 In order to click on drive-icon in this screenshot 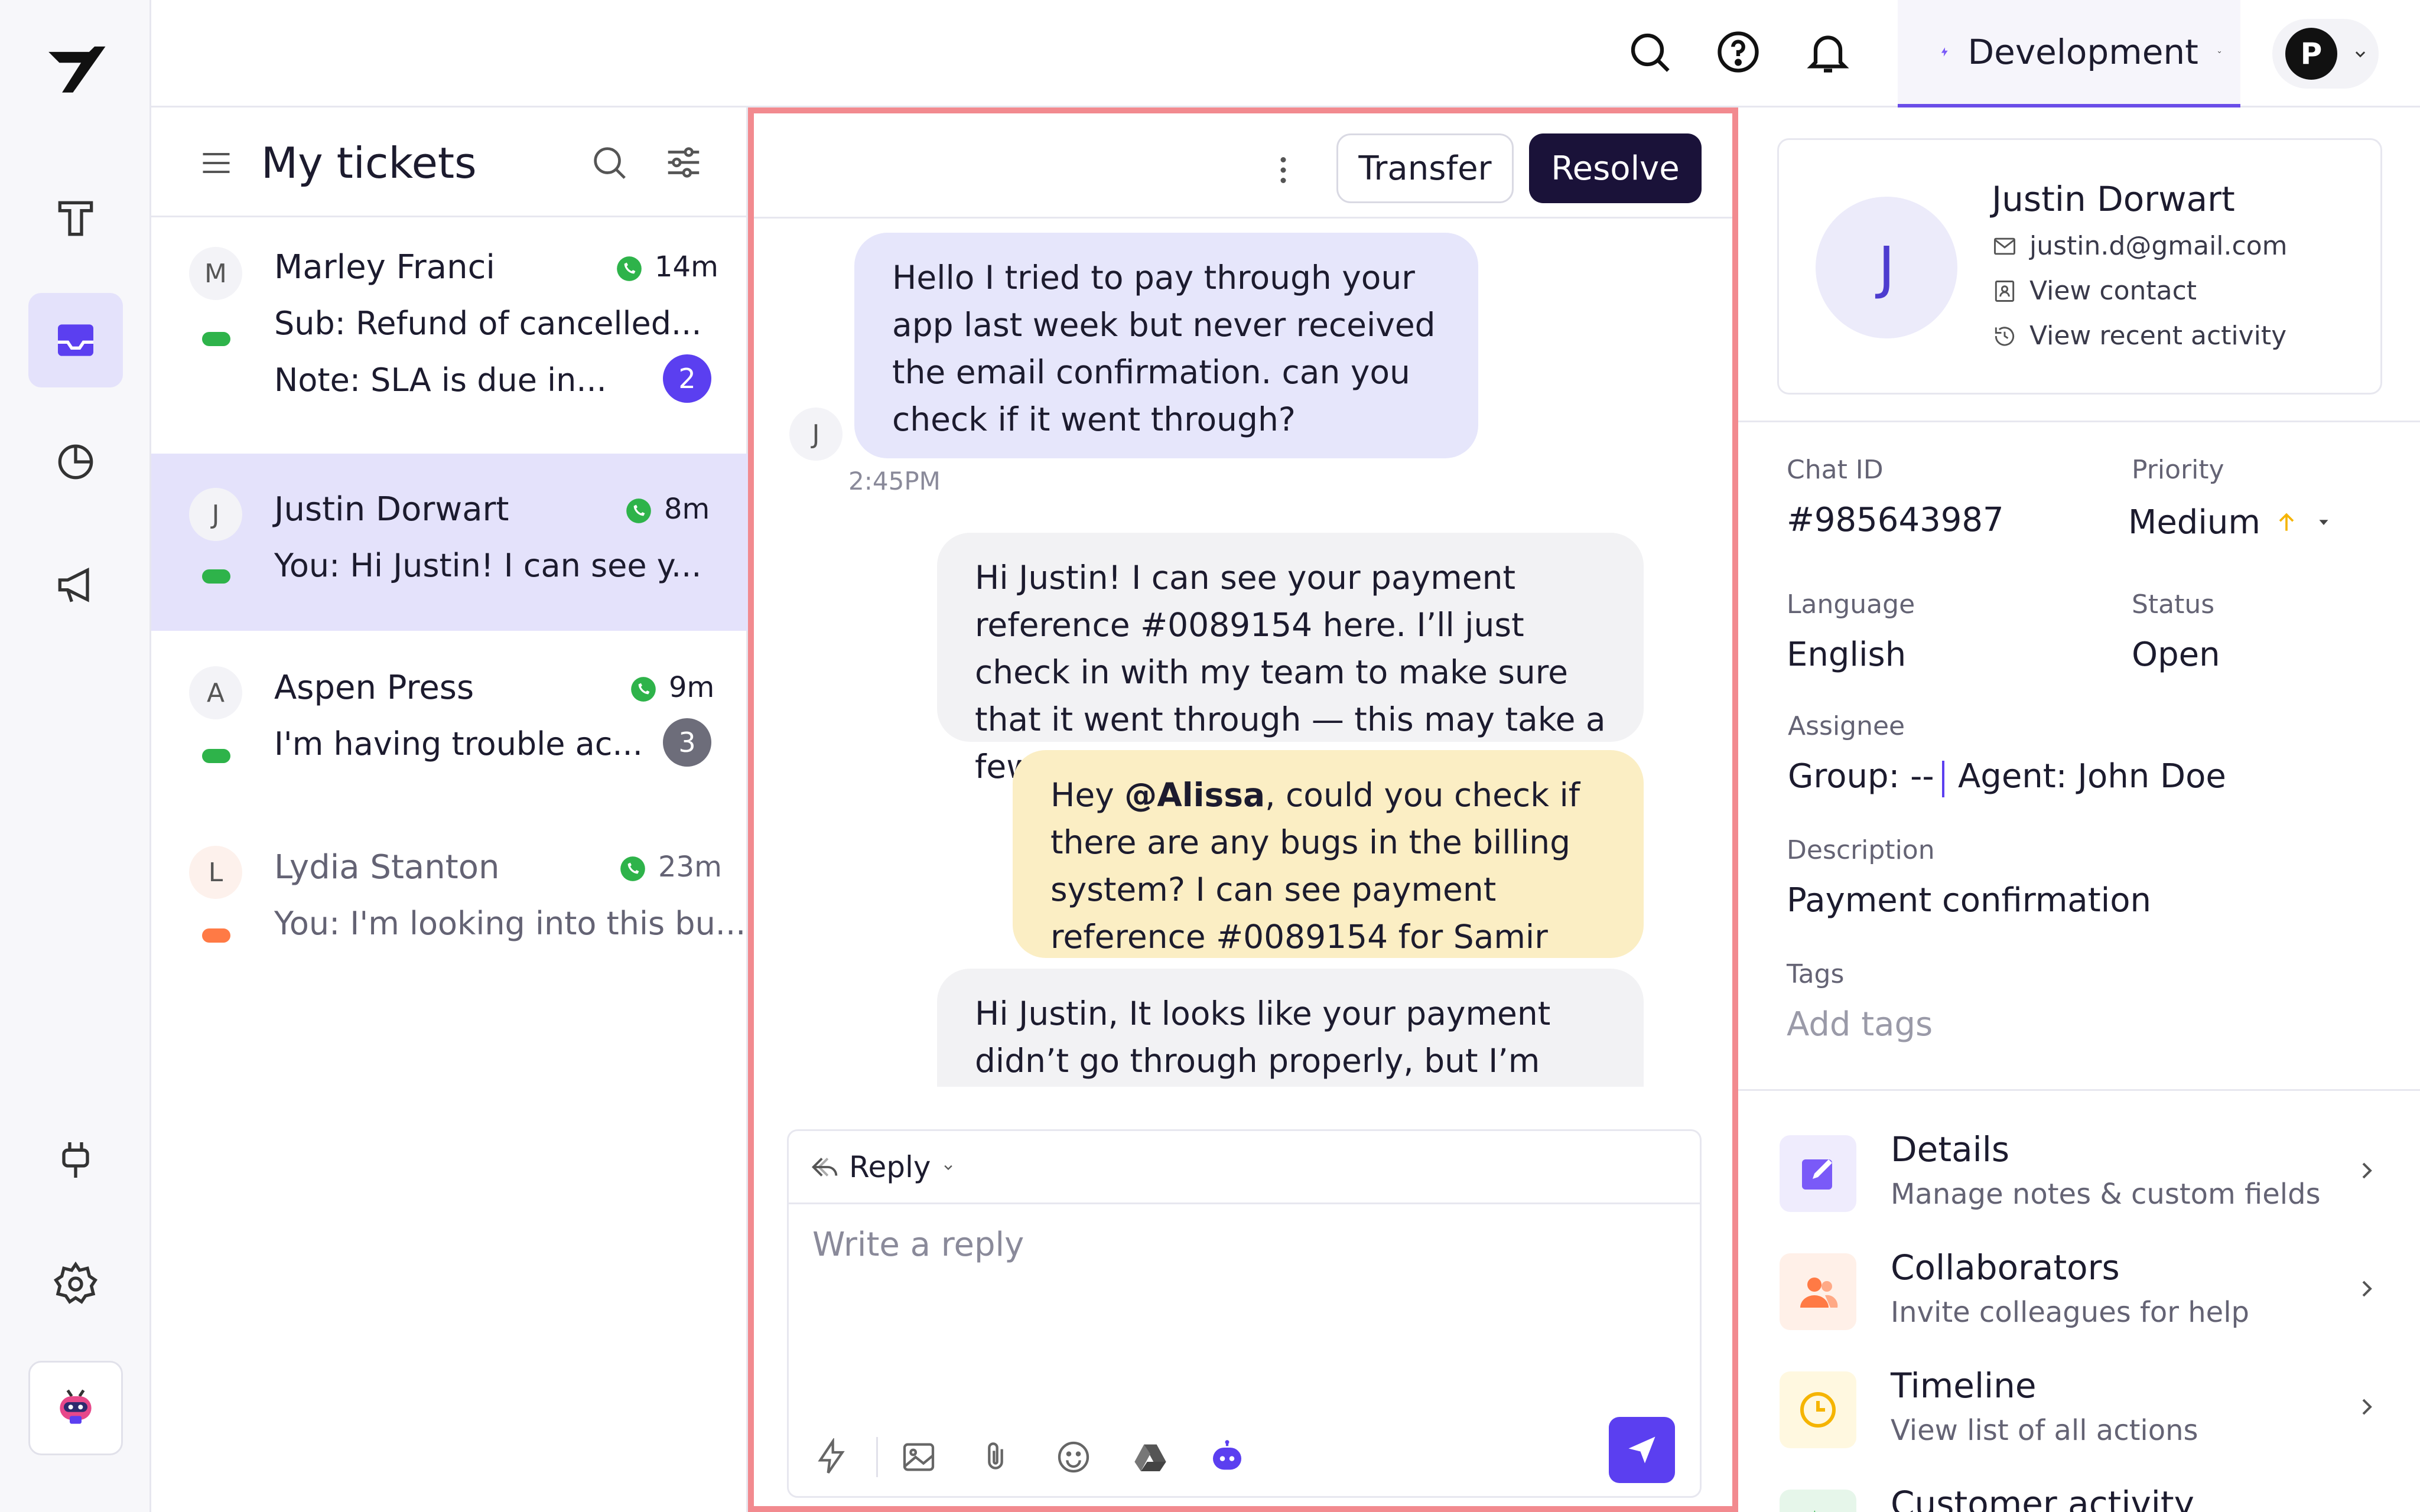, I will do `click(1150, 1457)`.